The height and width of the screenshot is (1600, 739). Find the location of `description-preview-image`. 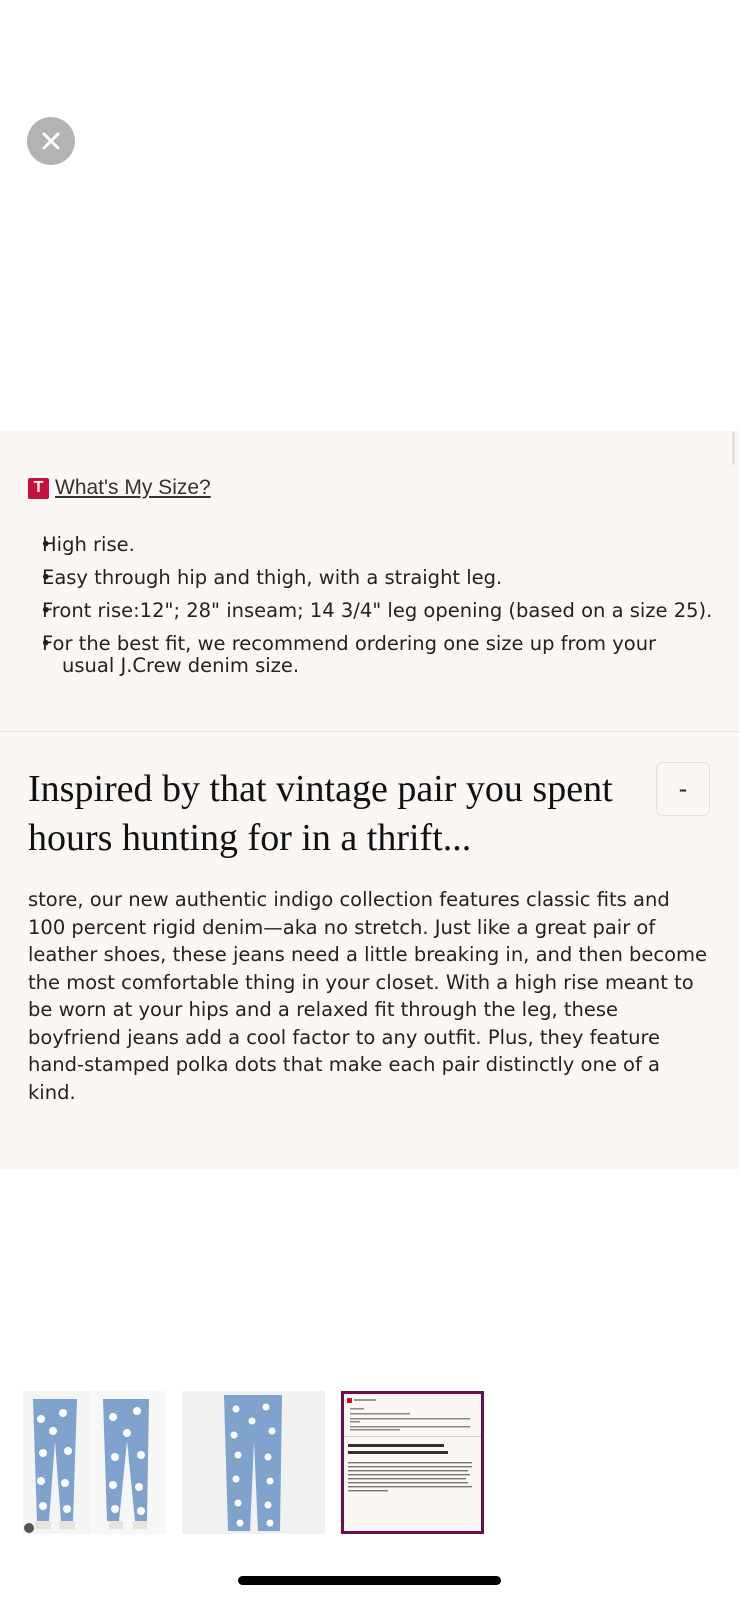

description-preview-image is located at coordinates (412, 1445).